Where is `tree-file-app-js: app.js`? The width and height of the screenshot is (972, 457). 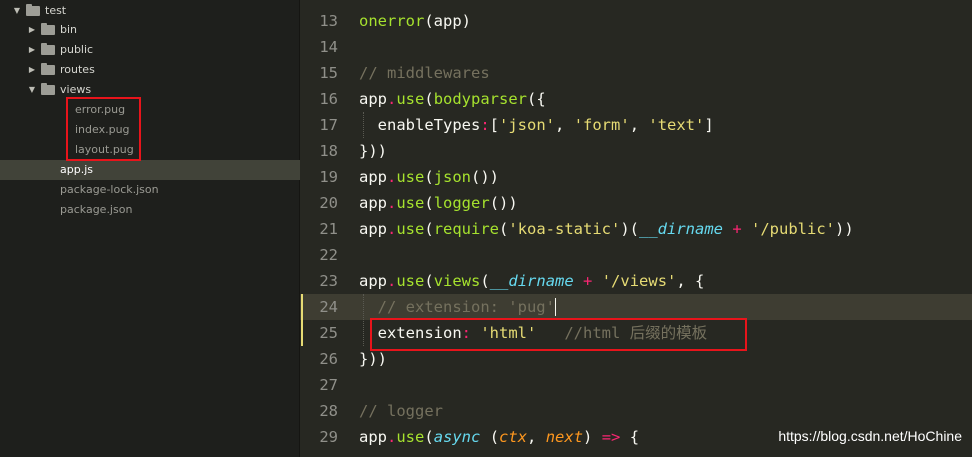
tree-file-app-js: app.js is located at coordinates (150, 170).